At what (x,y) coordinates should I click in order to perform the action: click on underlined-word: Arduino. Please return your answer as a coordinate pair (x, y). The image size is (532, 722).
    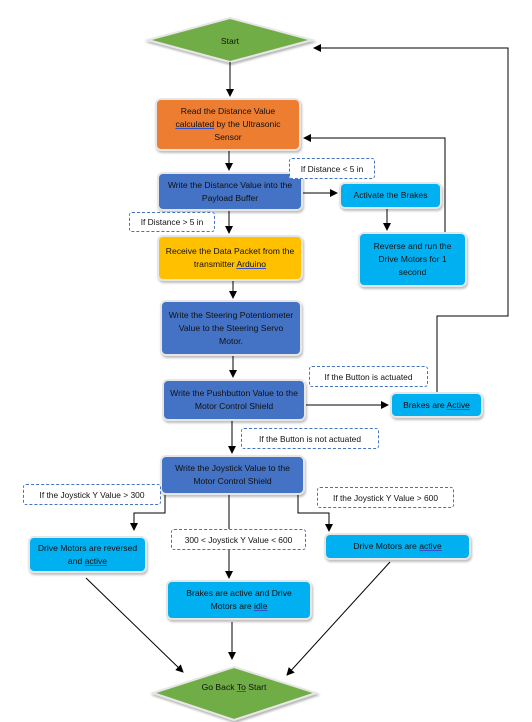
    Looking at the image, I should click on (251, 264).